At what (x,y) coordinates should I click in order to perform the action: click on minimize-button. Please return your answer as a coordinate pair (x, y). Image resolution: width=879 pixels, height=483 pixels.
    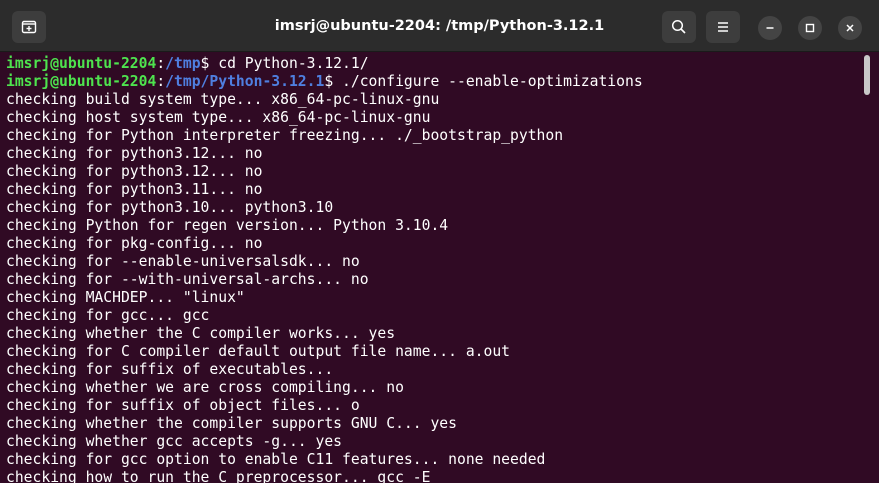
    Looking at the image, I should click on (770, 28).